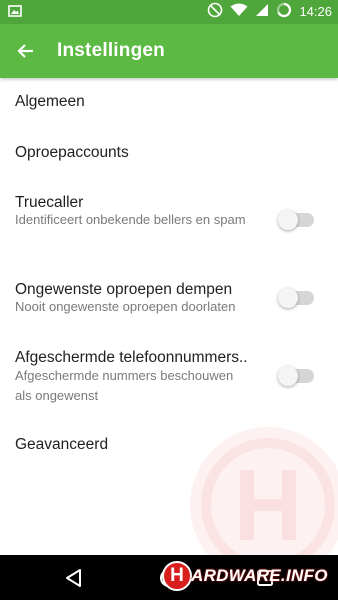  I want to click on page-title: Instellingen, so click(111, 50).